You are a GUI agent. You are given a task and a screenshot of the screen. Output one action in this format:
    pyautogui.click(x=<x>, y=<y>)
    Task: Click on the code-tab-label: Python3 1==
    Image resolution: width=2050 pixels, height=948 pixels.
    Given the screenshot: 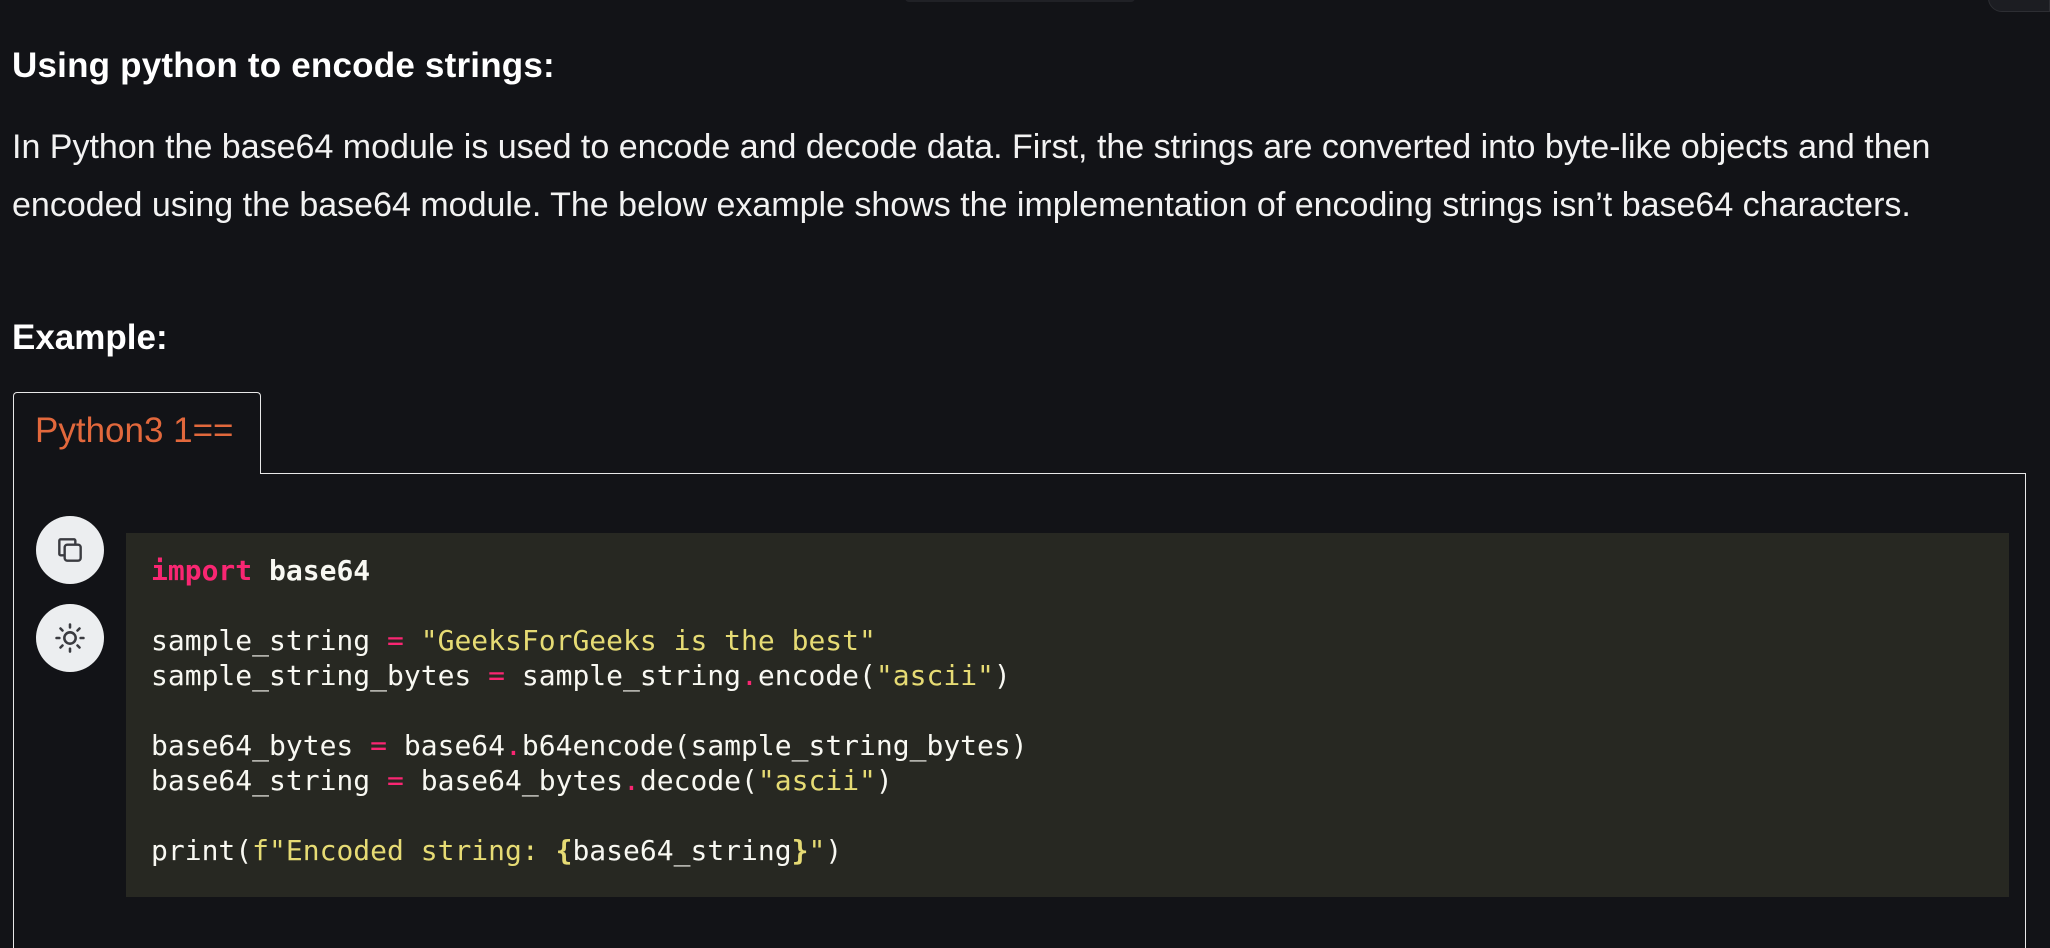 What is the action you would take?
    pyautogui.click(x=134, y=430)
    